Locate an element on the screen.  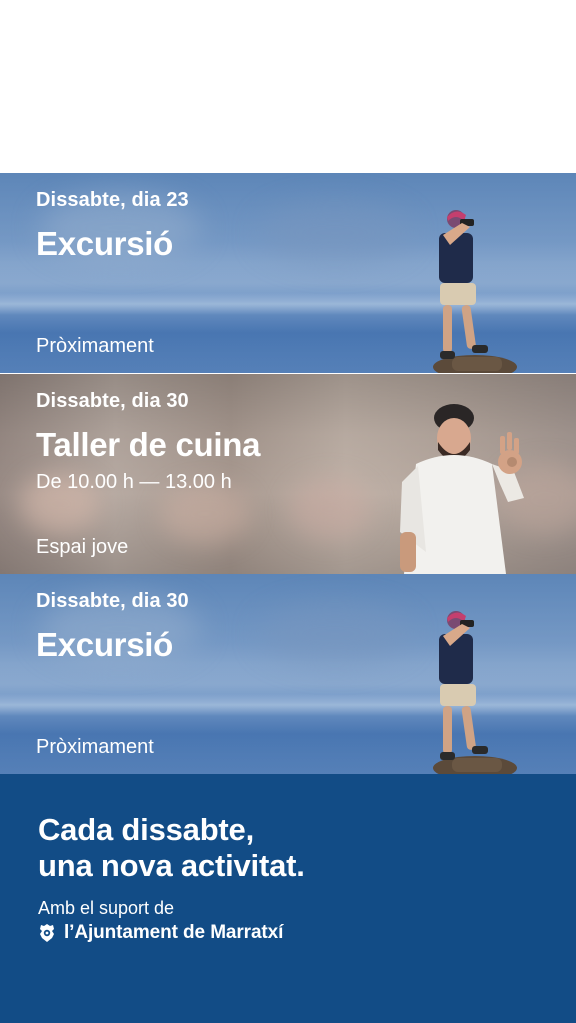
event-time: De 10.00 h — 13.00 h is located at coordinates (134, 482).